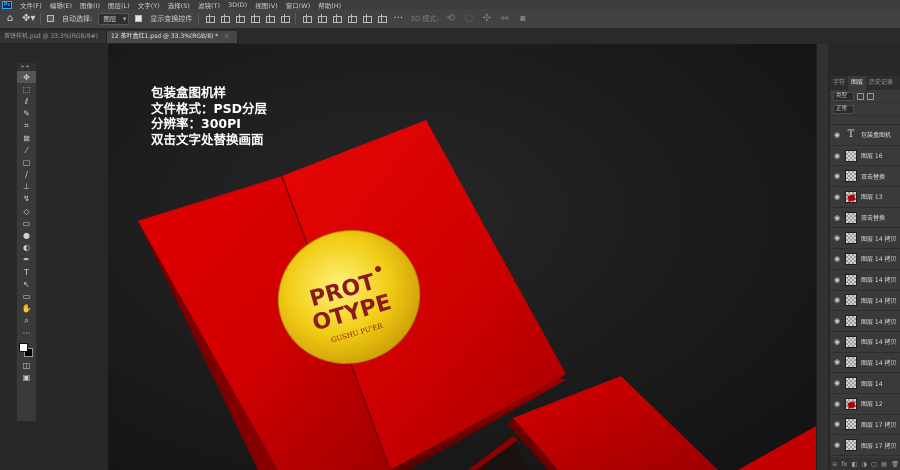 The image size is (900, 470). What do you see at coordinates (237, 5) in the screenshot?
I see `menu-3d: 3D(D)` at bounding box center [237, 5].